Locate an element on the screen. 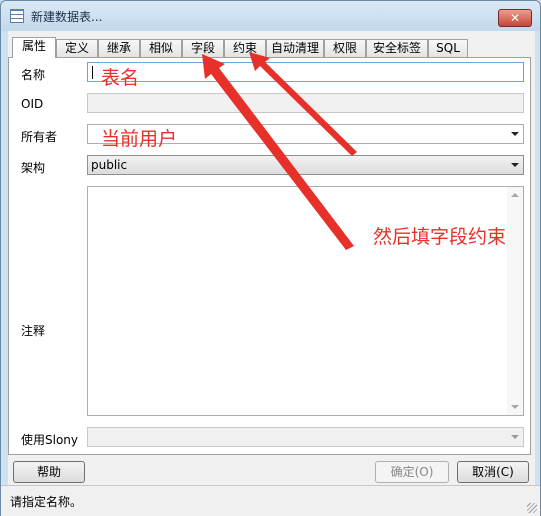 The height and width of the screenshot is (516, 541). help-button: 帮助 is located at coordinates (49, 472).